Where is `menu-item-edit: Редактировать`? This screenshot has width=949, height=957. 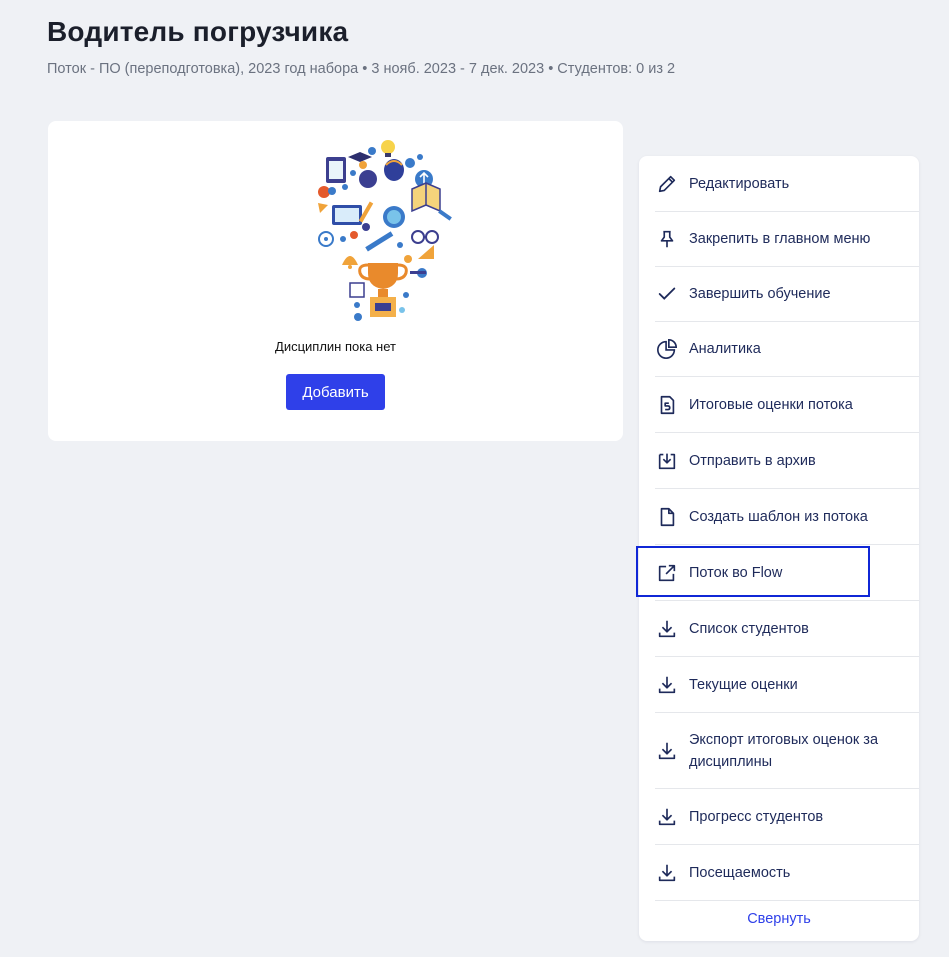 menu-item-edit: Редактировать is located at coordinates (787, 184).